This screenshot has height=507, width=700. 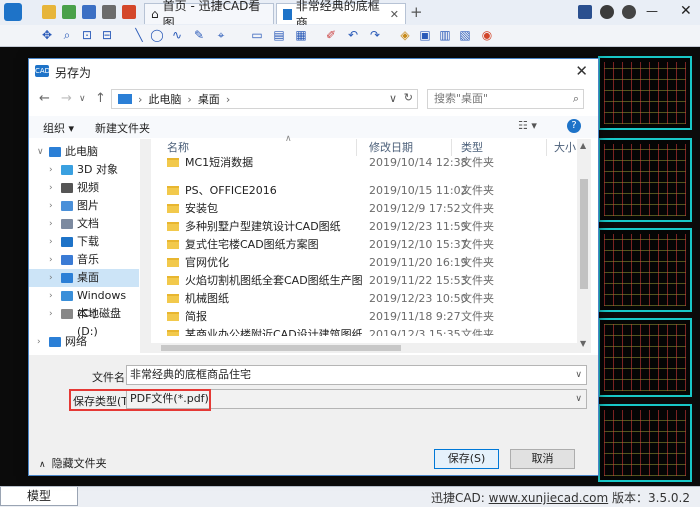 I want to click on zoom-icon, so click(x=607, y=12).